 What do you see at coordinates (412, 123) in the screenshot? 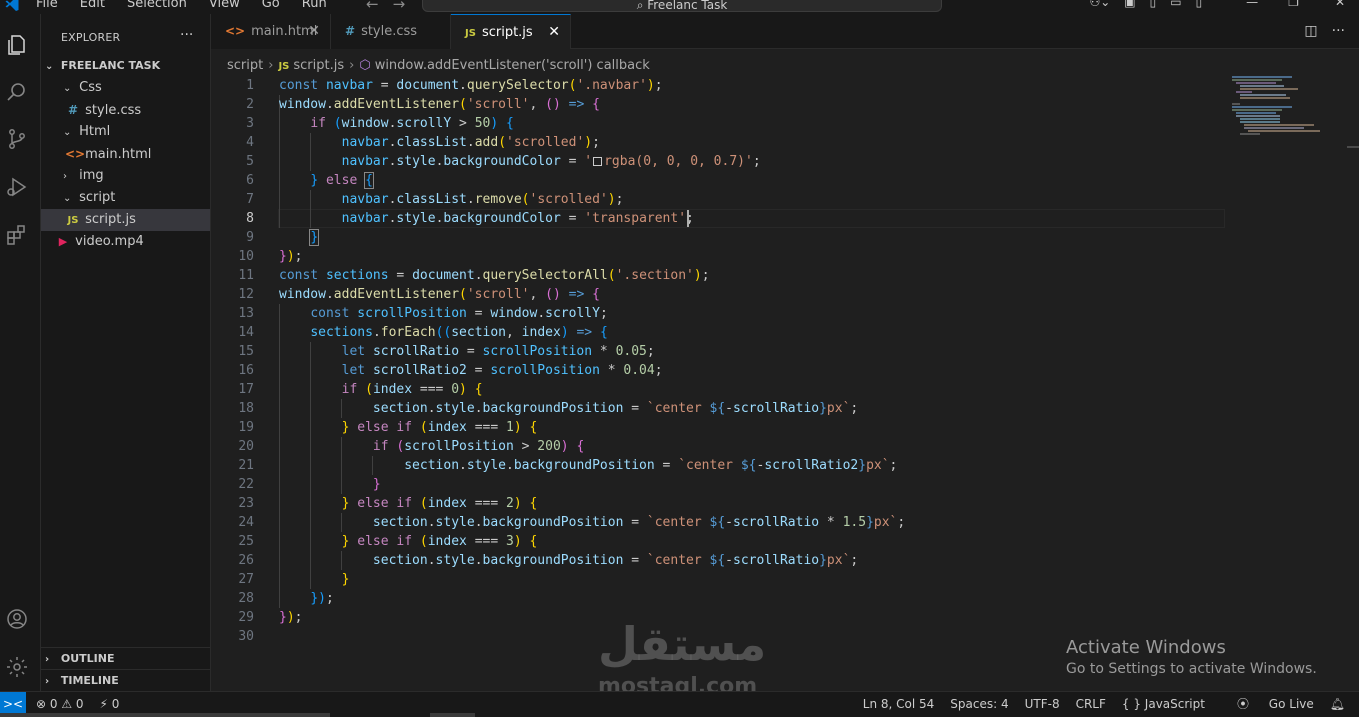
I see `code-line: if (window.scrollY > 50) {` at bounding box center [412, 123].